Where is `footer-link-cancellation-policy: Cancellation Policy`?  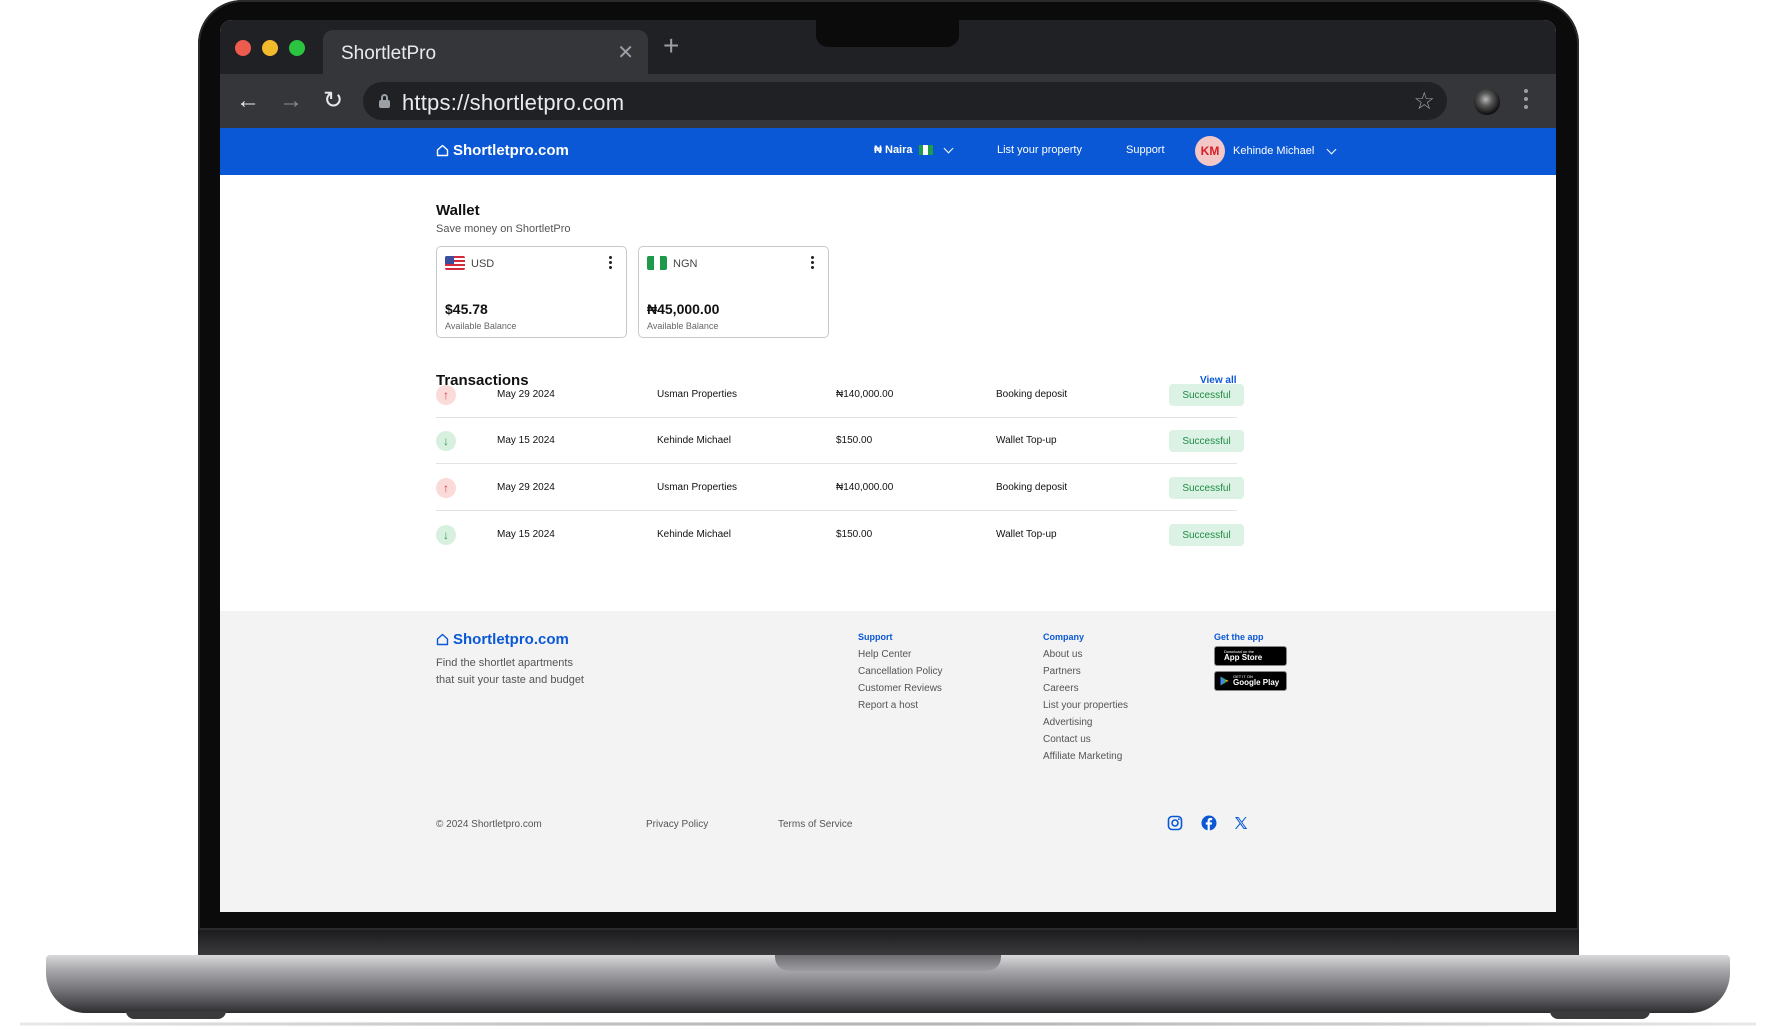 footer-link-cancellation-policy: Cancellation Policy is located at coordinates (900, 671).